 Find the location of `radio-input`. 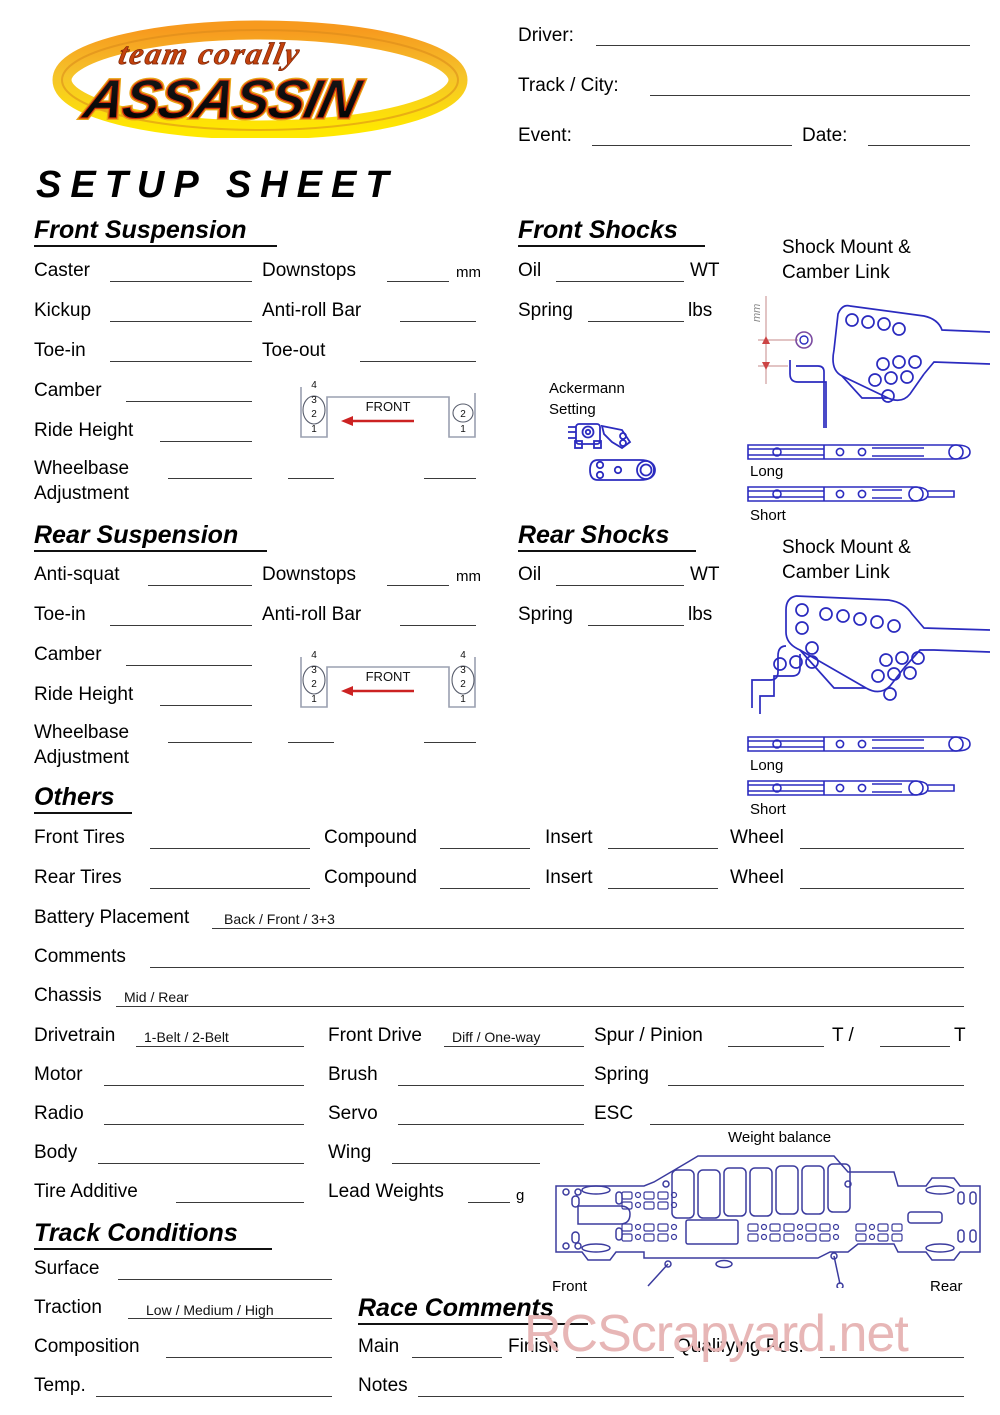

radio-input is located at coordinates (204, 1124).